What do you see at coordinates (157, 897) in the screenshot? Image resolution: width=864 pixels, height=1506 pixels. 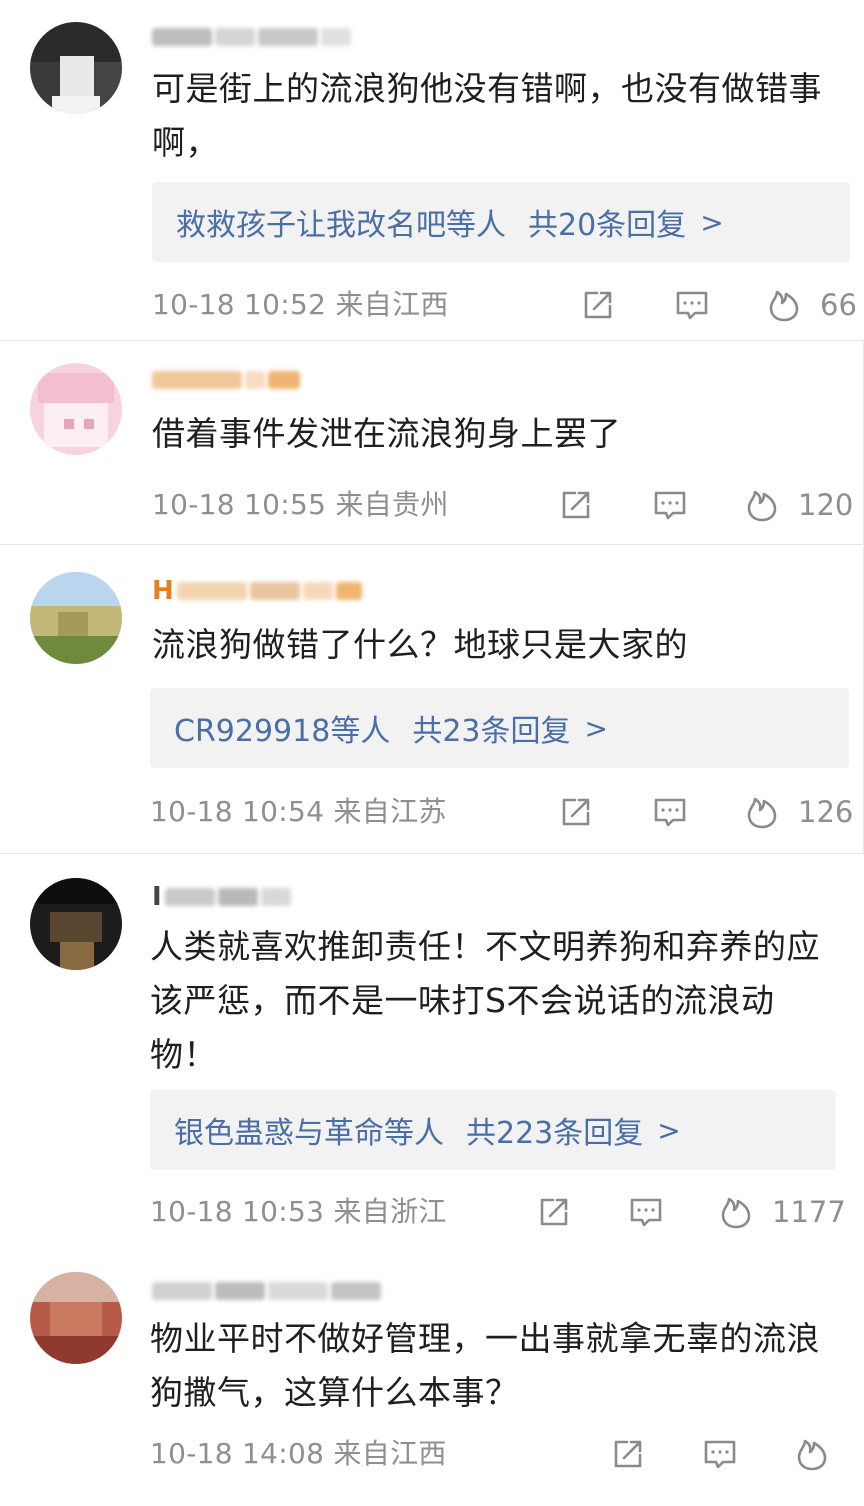 I see `username-initial: I` at bounding box center [157, 897].